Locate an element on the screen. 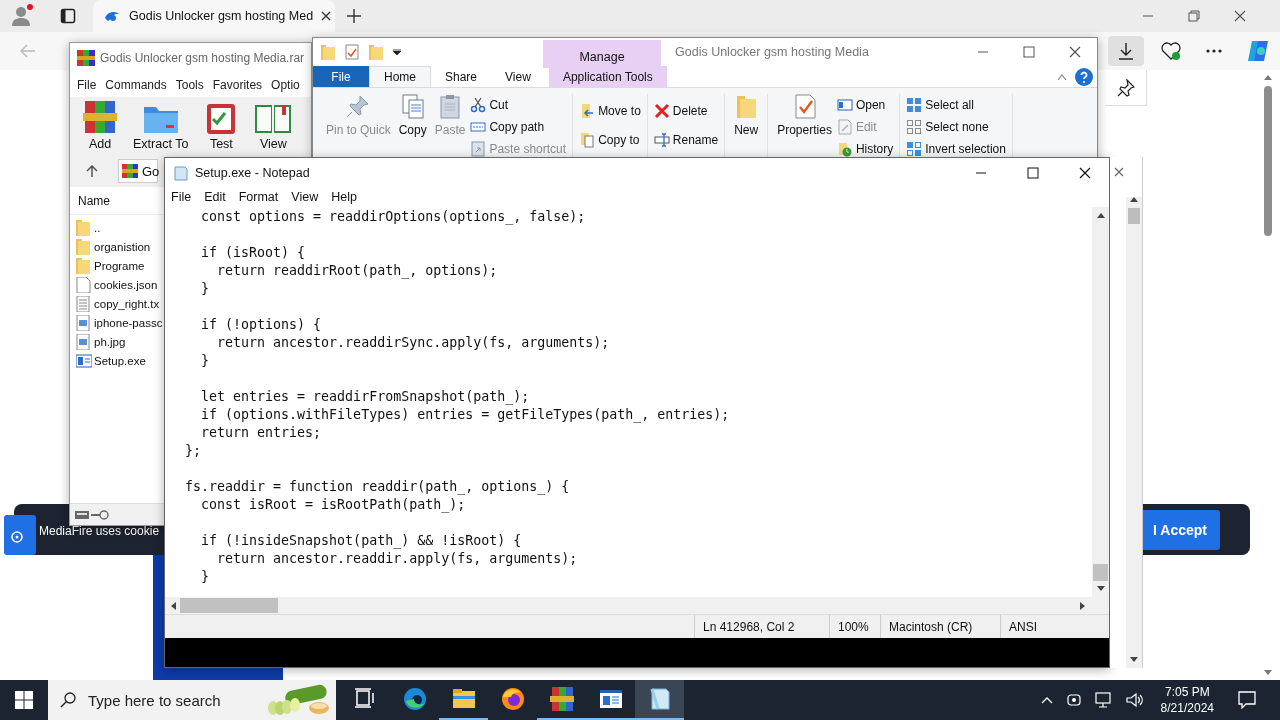 Image resolution: width=1280 pixels, height=720 pixels. settings-icon is located at coordinates (20, 534).